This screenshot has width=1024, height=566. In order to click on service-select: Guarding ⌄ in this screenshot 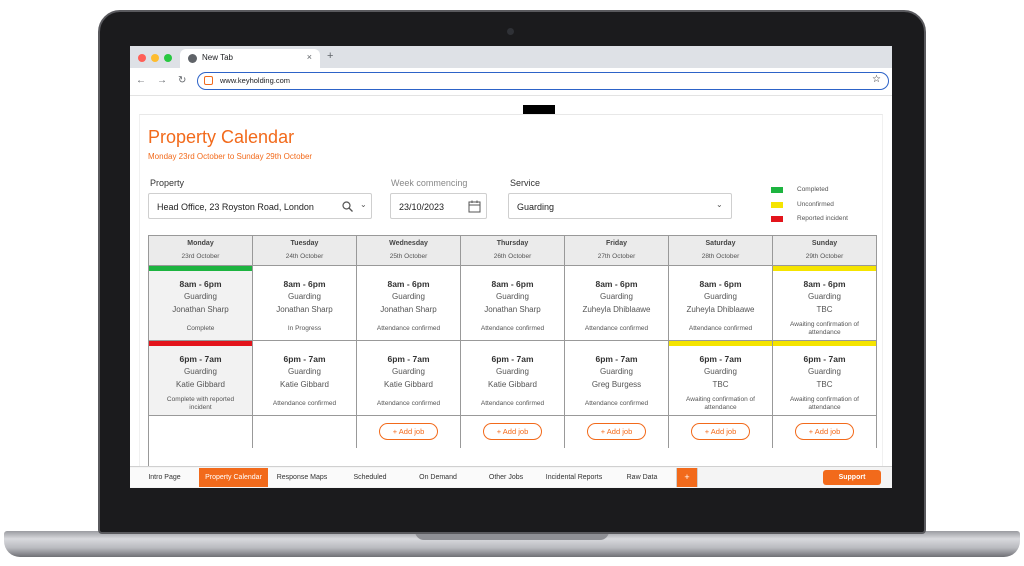, I will do `click(620, 206)`.